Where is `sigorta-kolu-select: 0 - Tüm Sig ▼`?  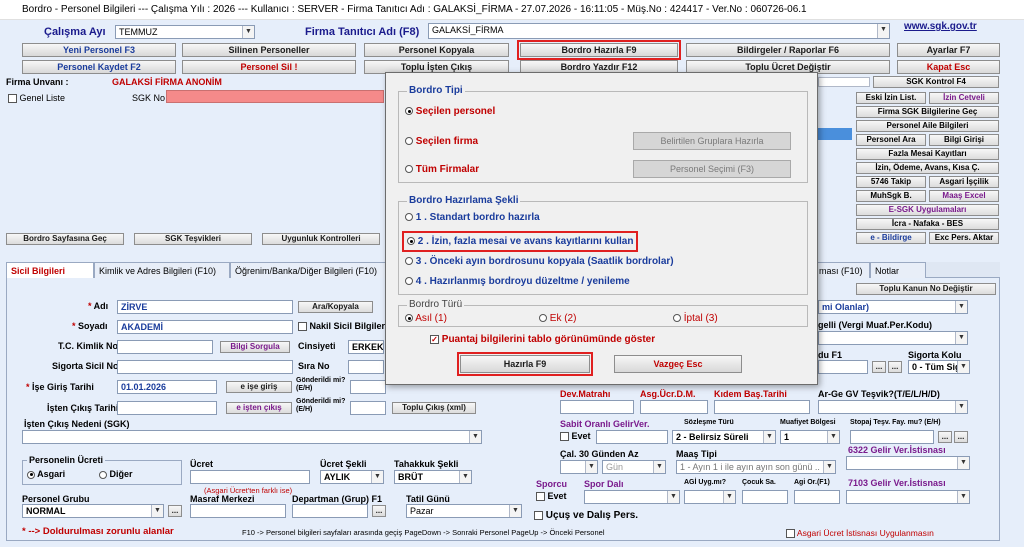
sigorta-kolu-select: 0 - Tüm Sig ▼ is located at coordinates (939, 367).